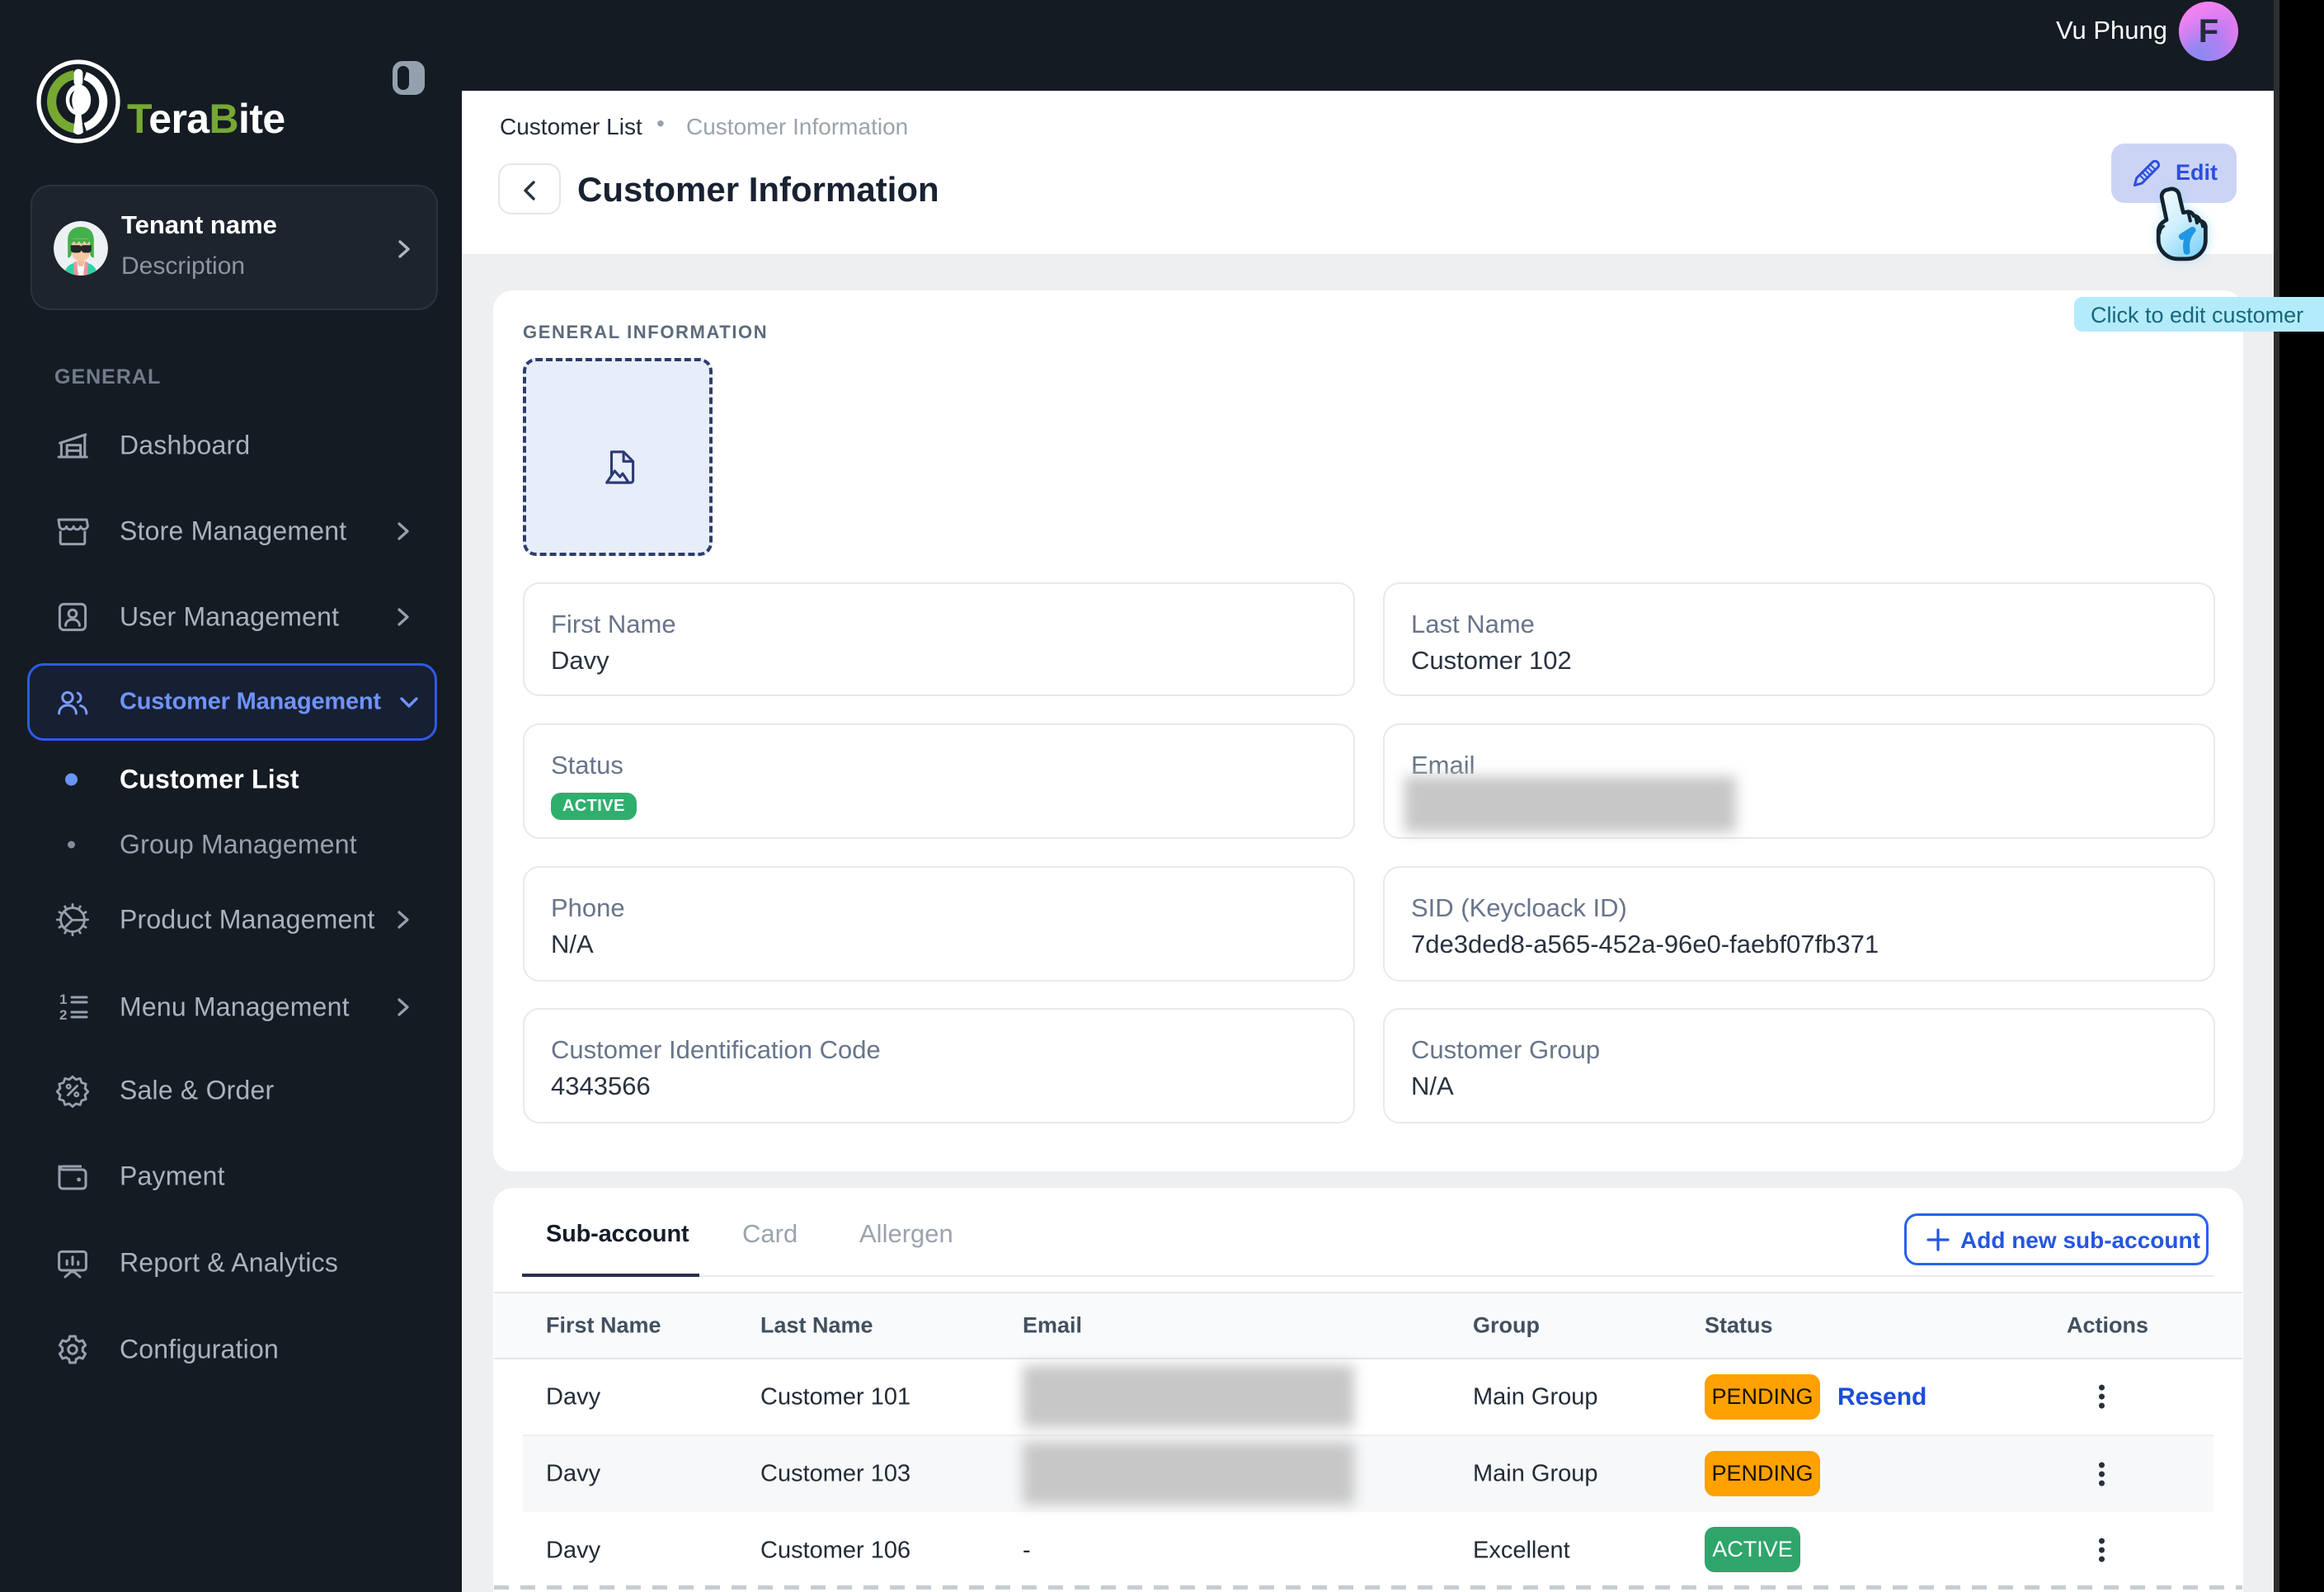  I want to click on svg-text: 2, so click(63, 1015).